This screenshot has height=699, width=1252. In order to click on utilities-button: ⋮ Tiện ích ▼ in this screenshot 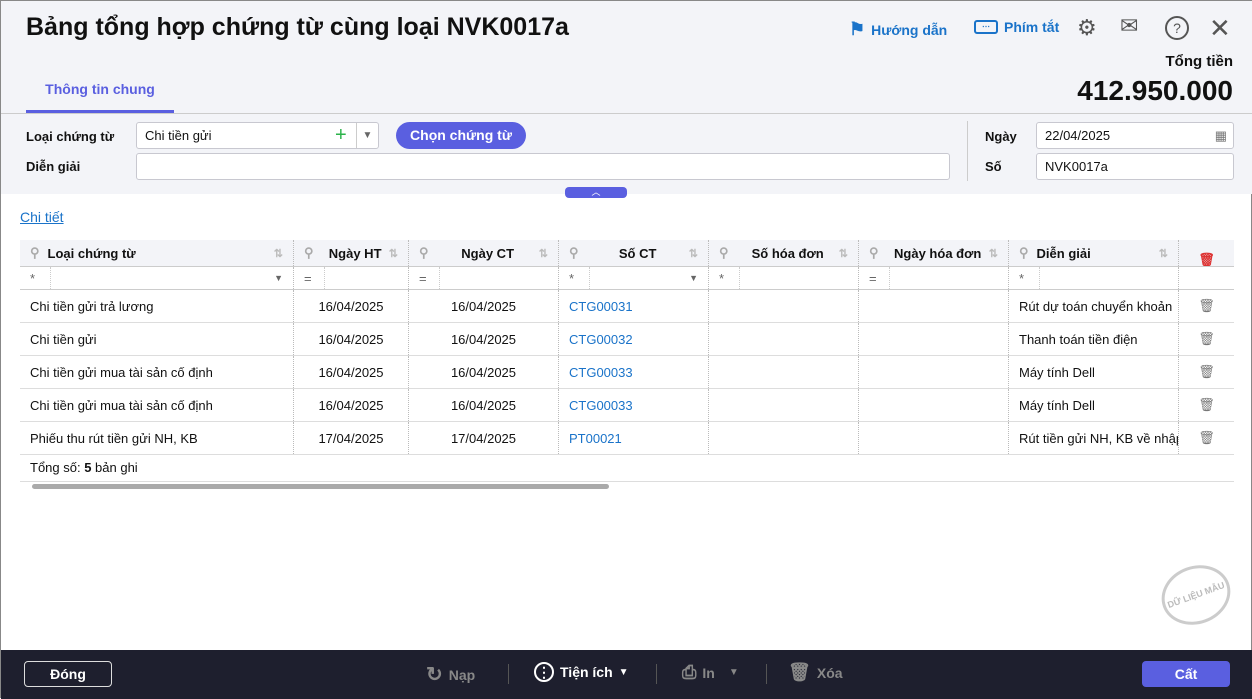, I will do `click(581, 672)`.